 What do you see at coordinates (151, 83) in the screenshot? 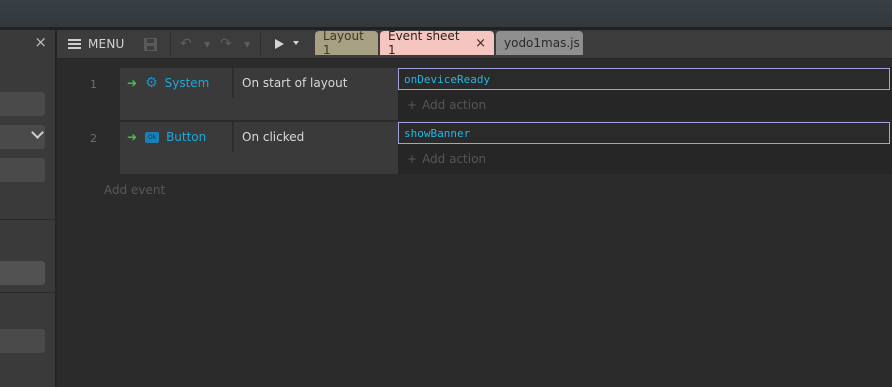
I see `gear-icon: ⚙` at bounding box center [151, 83].